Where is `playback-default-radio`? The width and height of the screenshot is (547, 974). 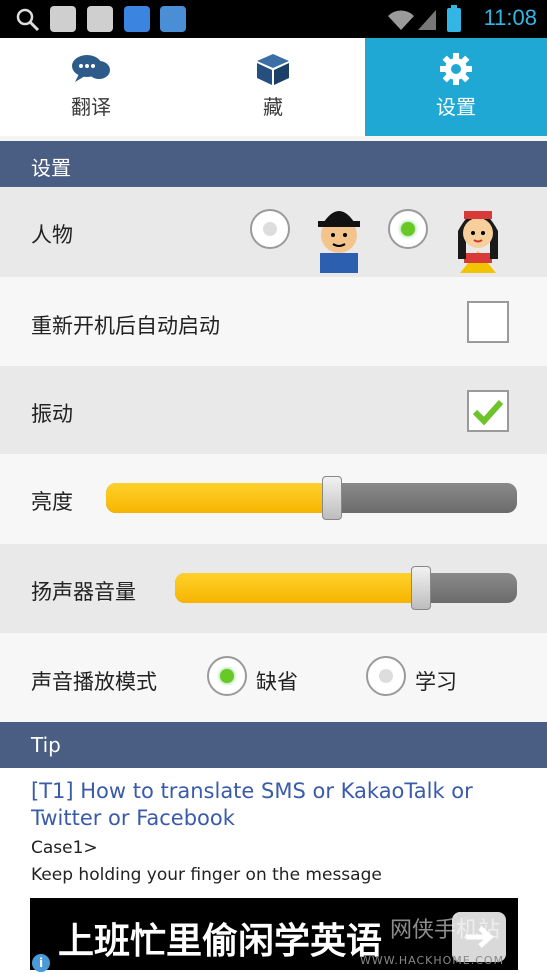
playback-default-radio is located at coordinates (227, 676).